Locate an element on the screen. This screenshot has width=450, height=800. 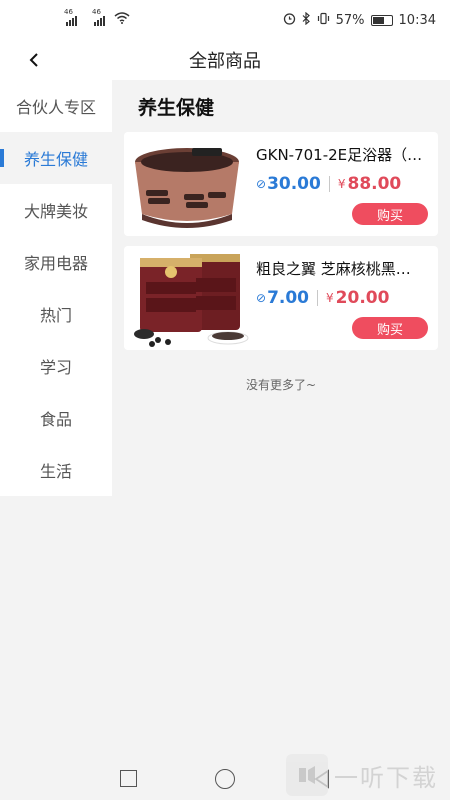
product-card: GKN-701-2E足浴器（… ⊘ 30.00 ¥ 88.00 购买 is located at coordinates (281, 184).